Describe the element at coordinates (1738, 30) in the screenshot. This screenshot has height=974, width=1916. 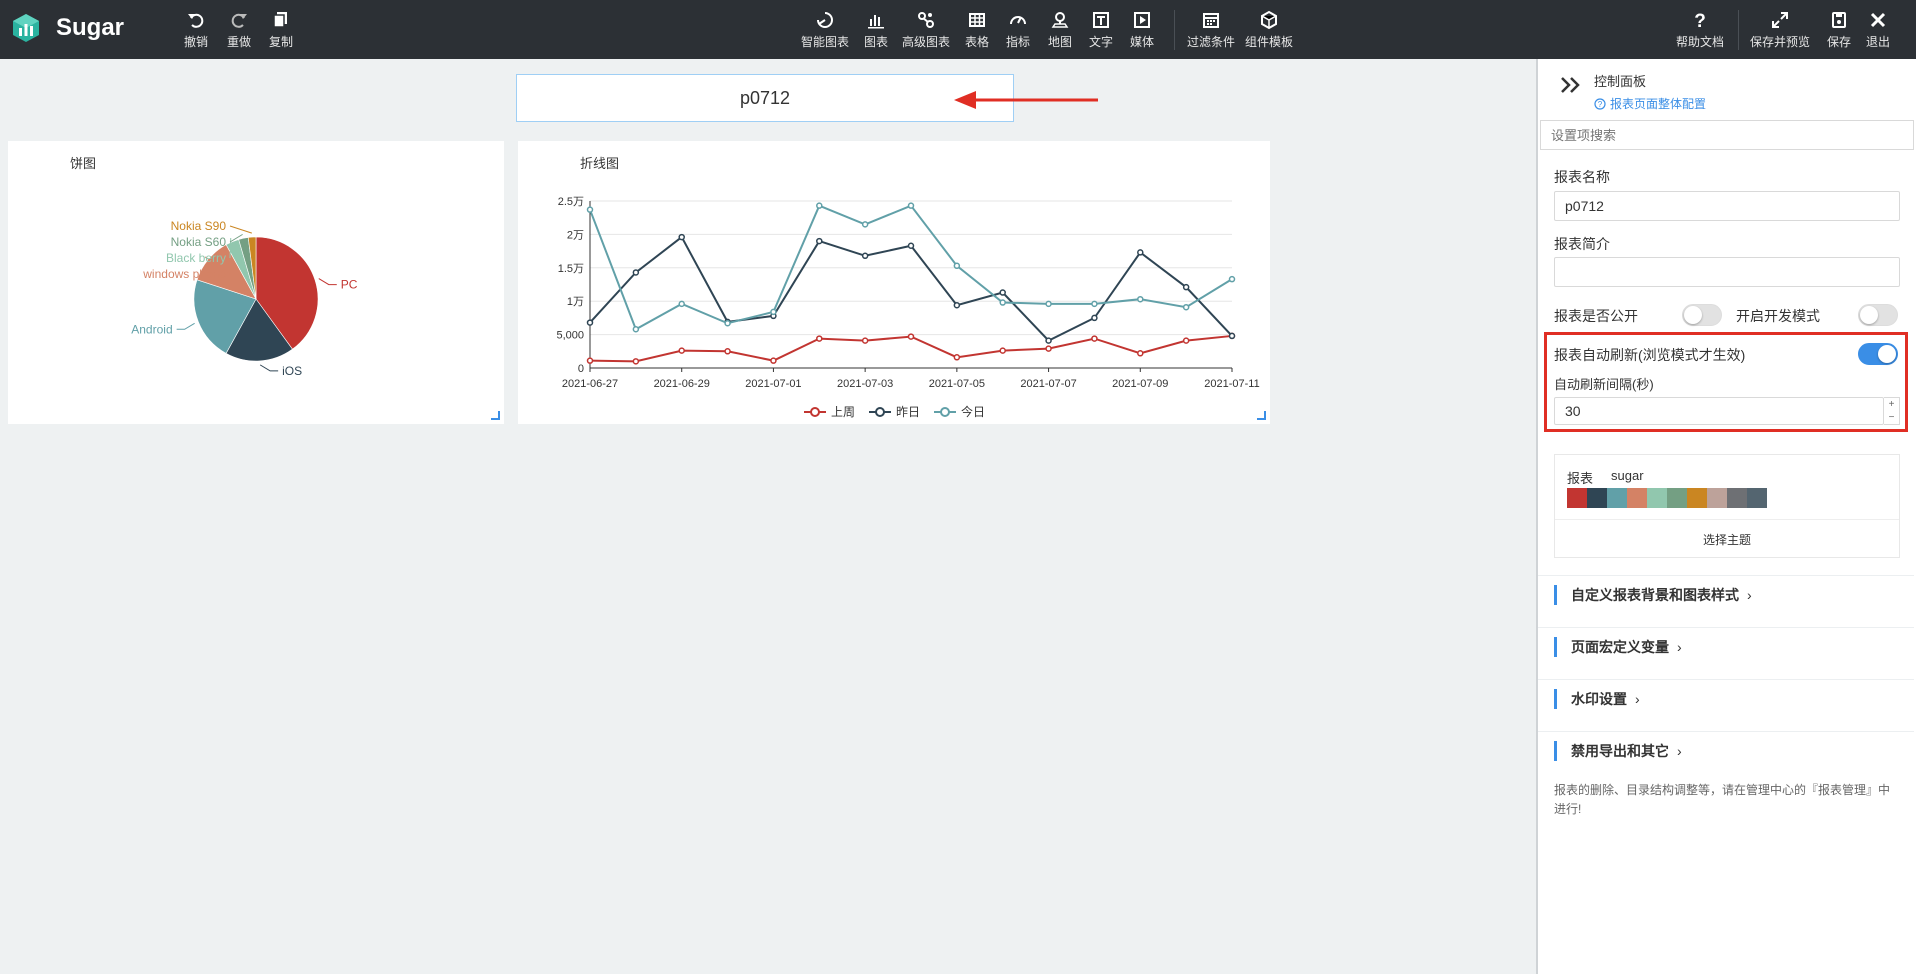
I see `toolbar-divider` at that location.